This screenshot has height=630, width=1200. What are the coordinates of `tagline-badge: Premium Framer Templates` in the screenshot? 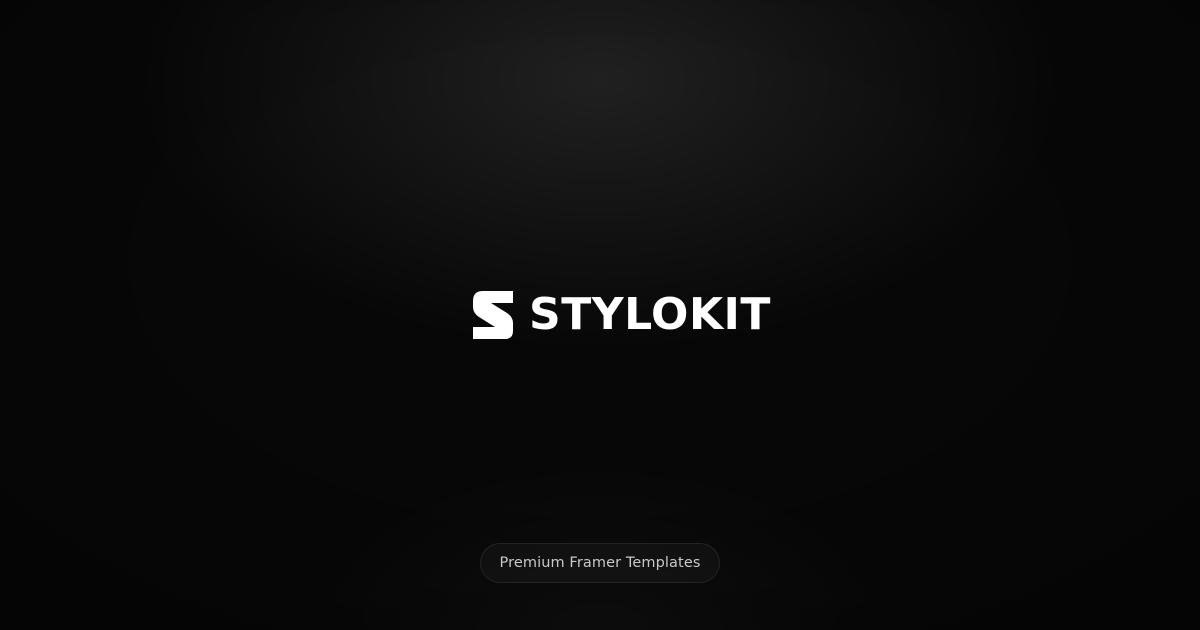 It's located at (600, 563).